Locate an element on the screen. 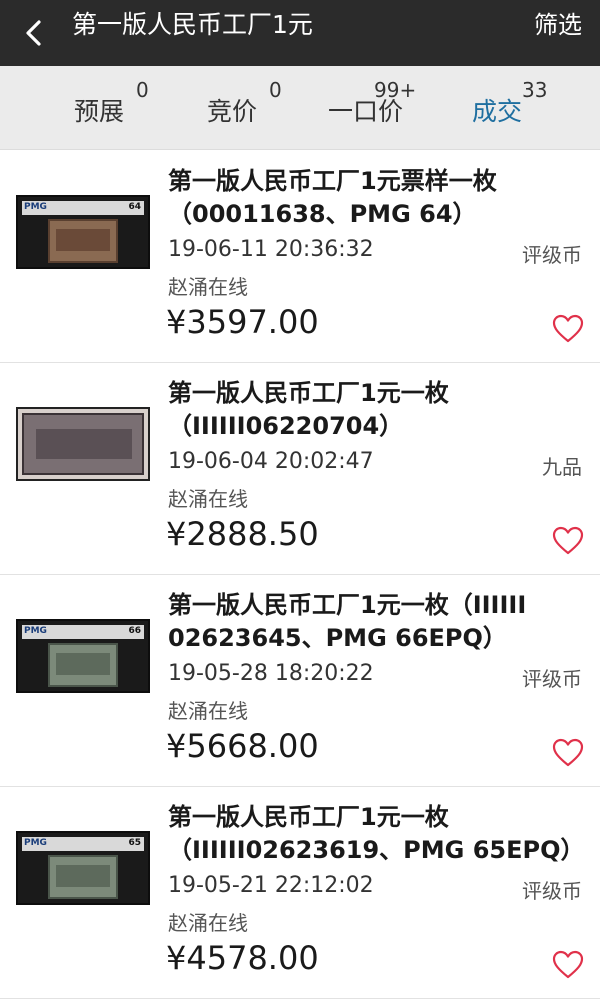 The width and height of the screenshot is (600, 1008). sale-price: ¥4578.00 is located at coordinates (242, 958).